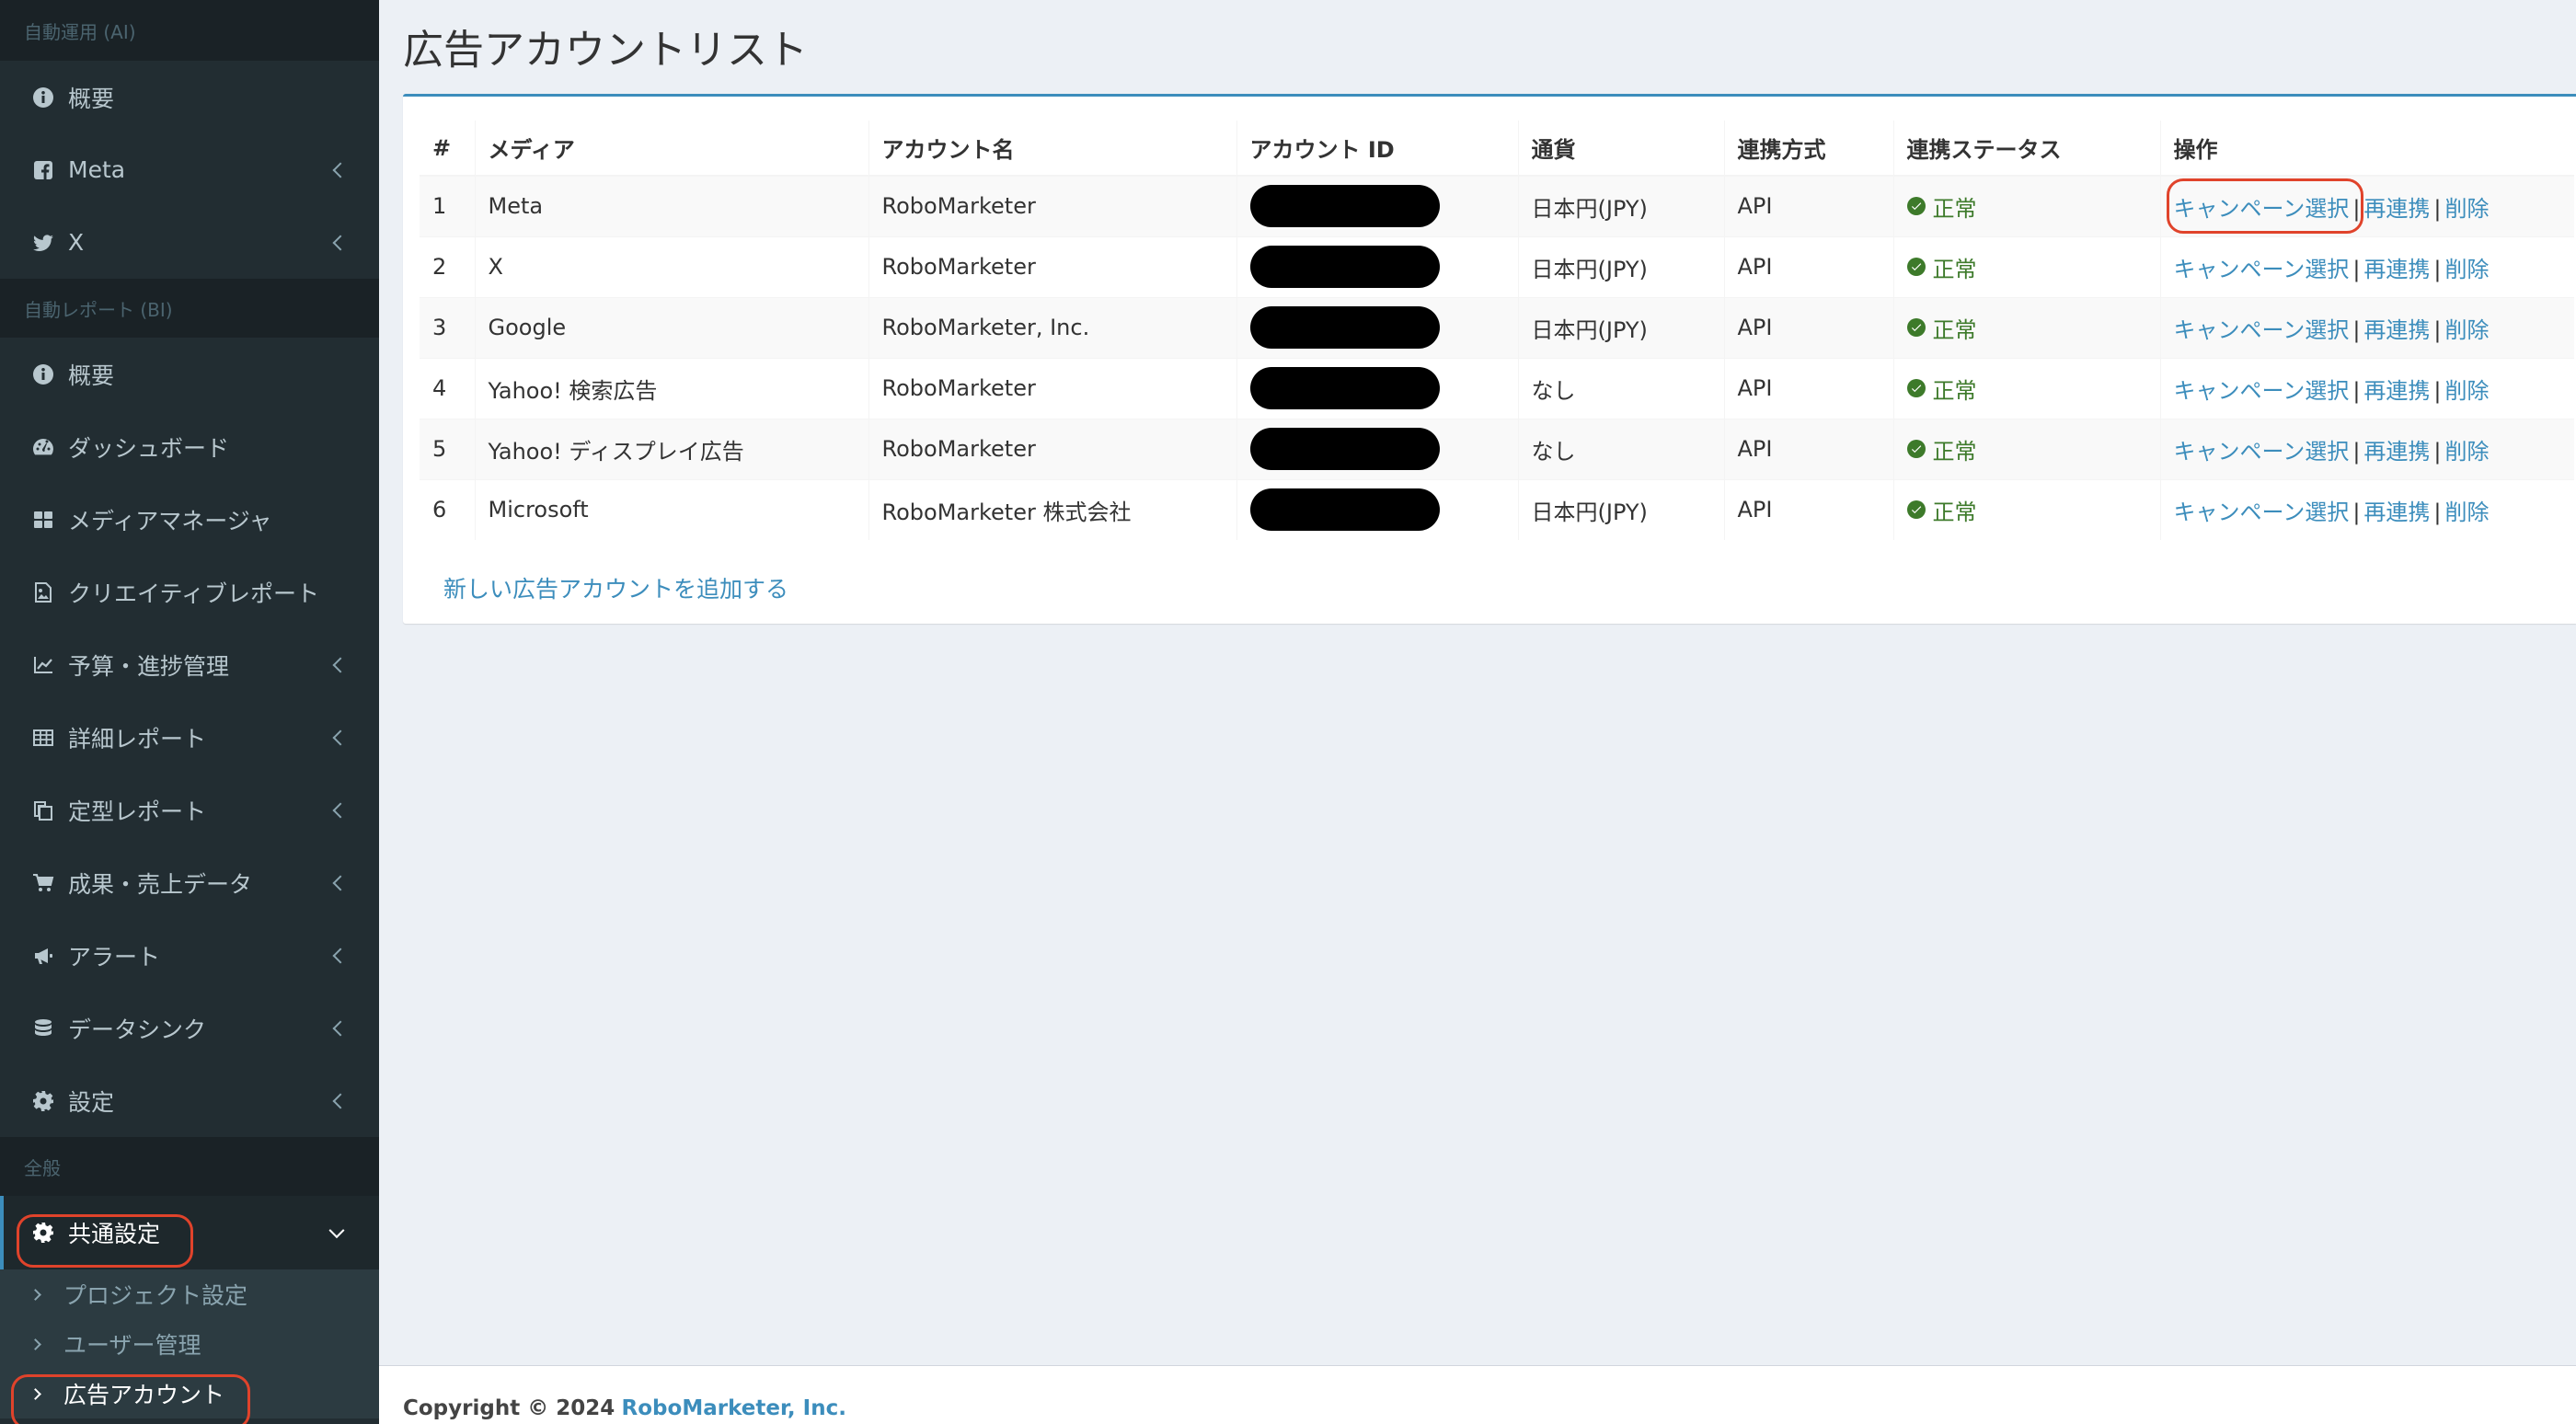 This screenshot has width=2576, height=1424. What do you see at coordinates (189, 1028) in the screenshot?
I see `sidebar-item-data-sync: データシンク` at bounding box center [189, 1028].